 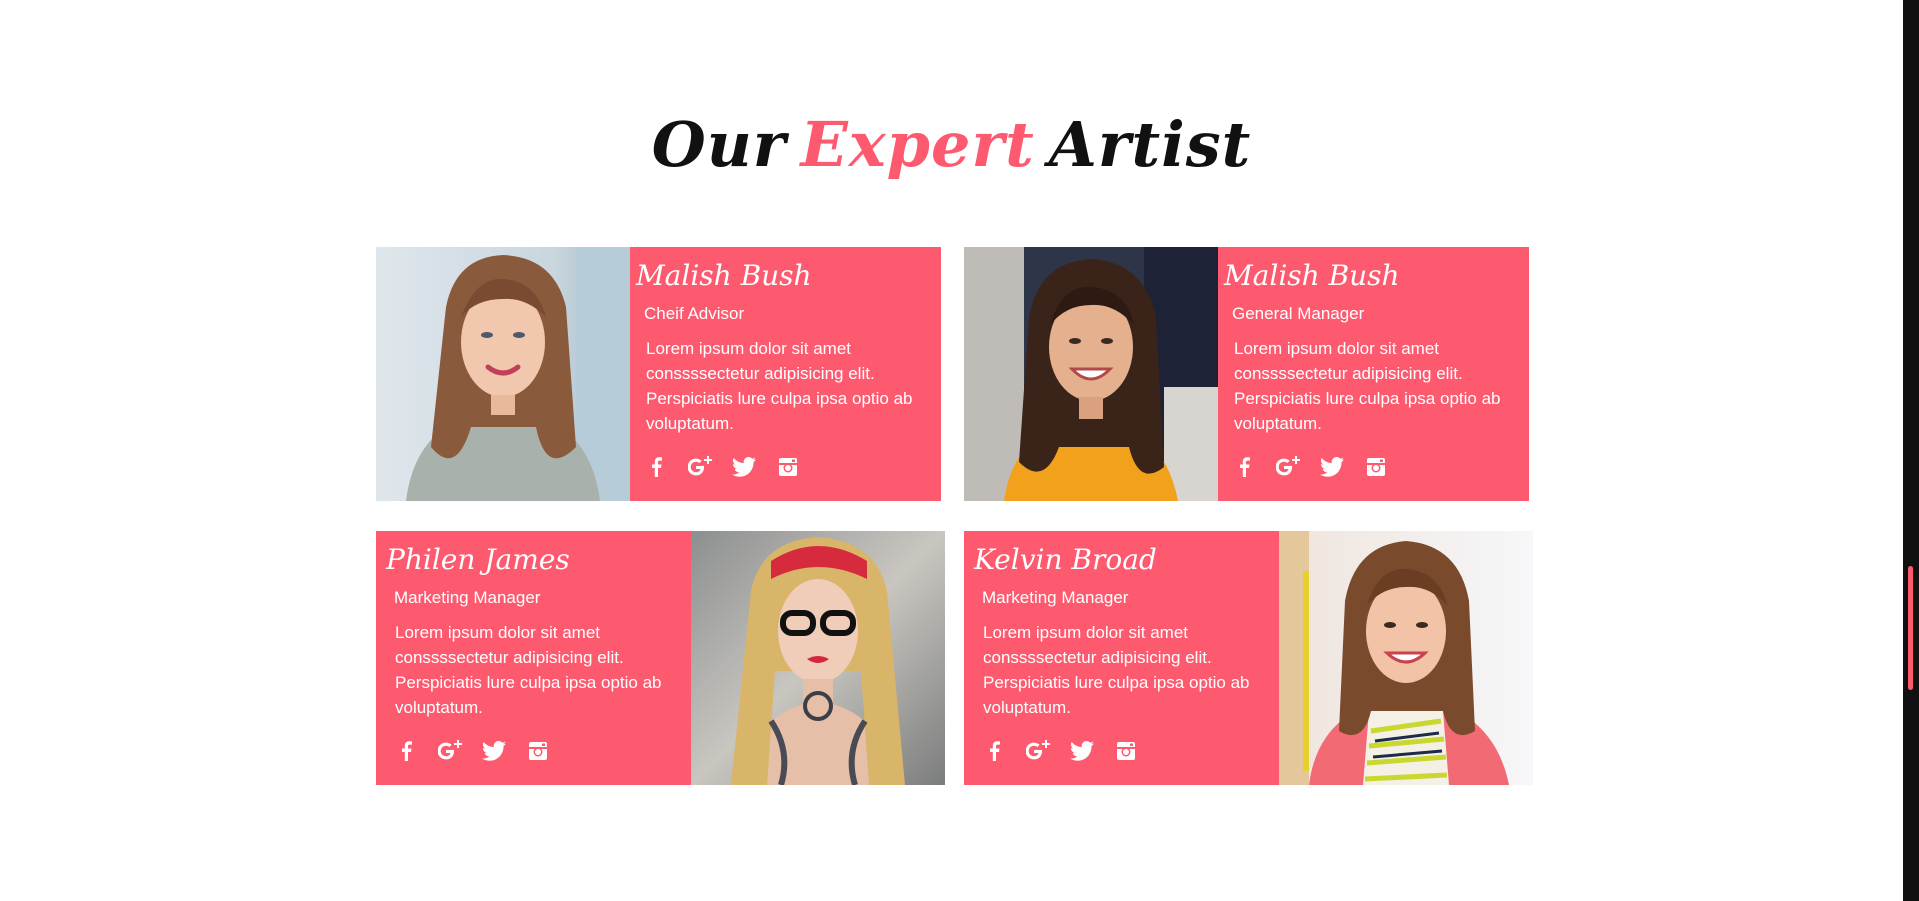 I want to click on scrollbar-thumb, so click(x=1910, y=628).